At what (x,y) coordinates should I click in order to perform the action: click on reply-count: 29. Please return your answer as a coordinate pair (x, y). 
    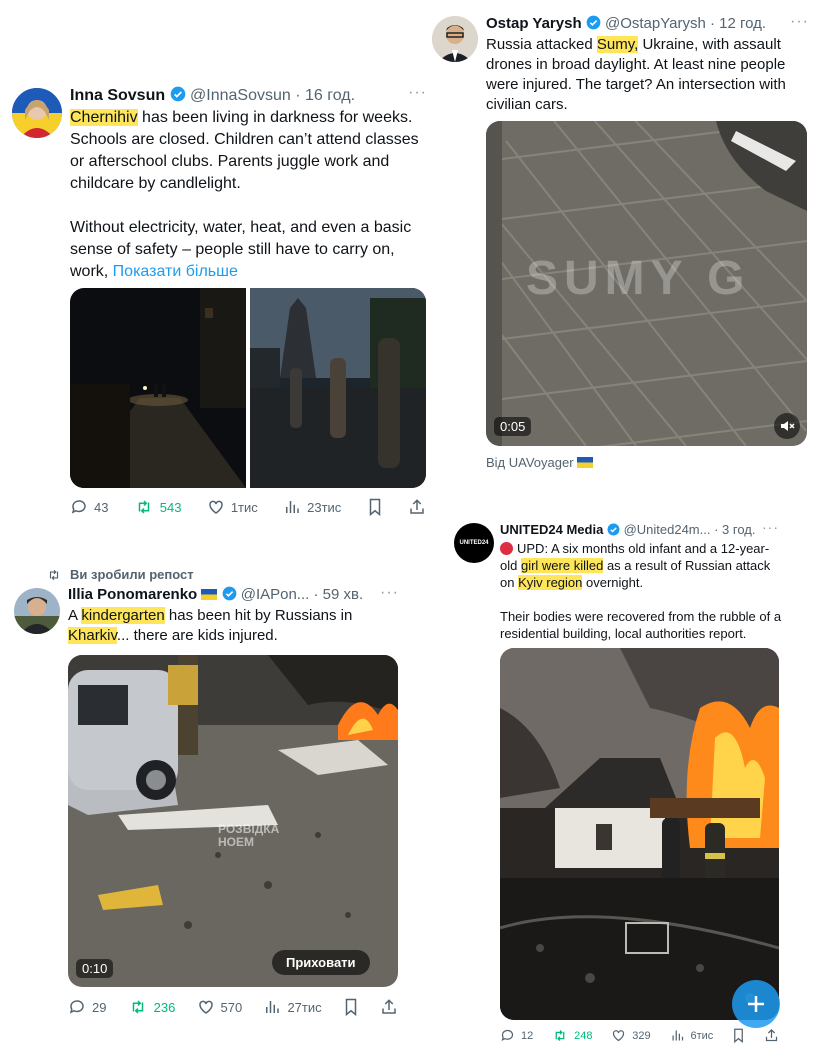
    Looking at the image, I should click on (99, 1007).